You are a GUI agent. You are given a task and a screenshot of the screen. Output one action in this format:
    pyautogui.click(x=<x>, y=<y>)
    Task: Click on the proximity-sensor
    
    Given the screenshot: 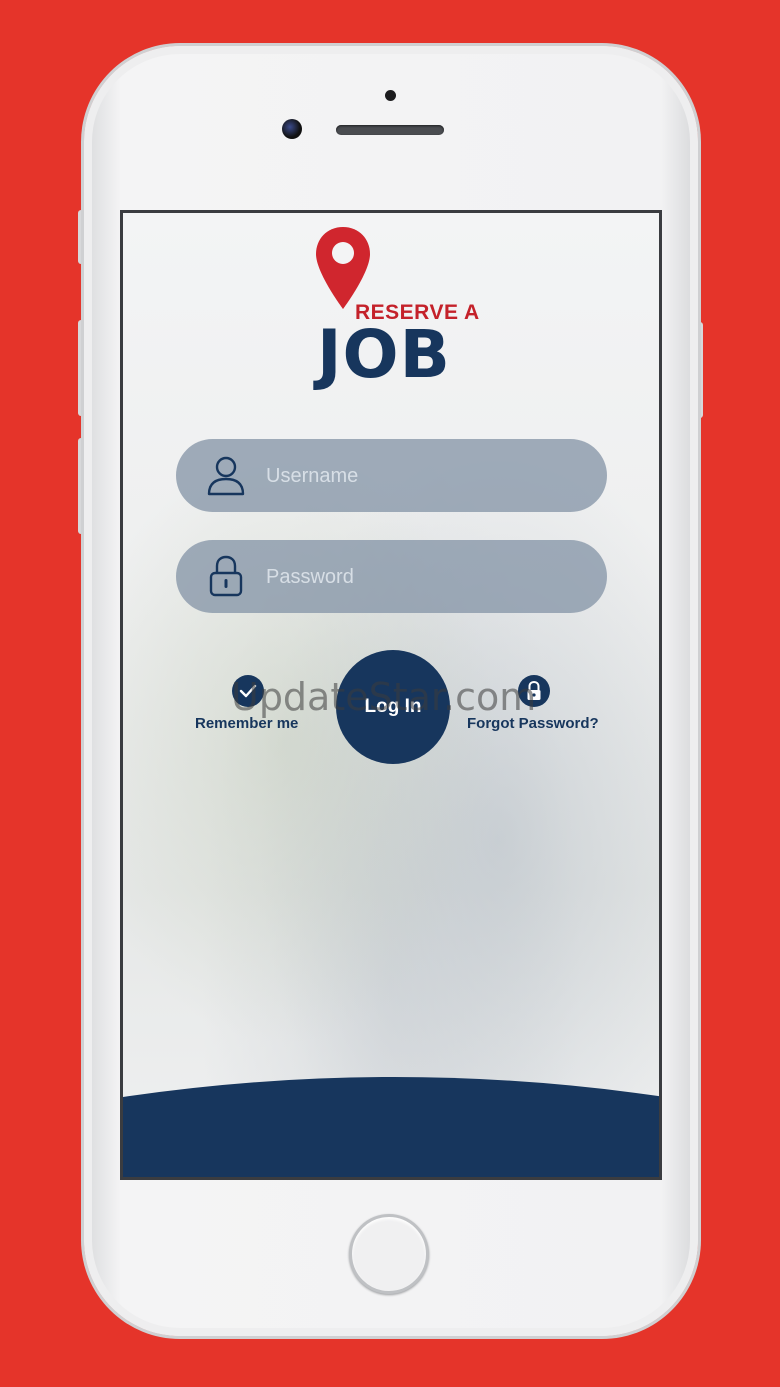 What is the action you would take?
    pyautogui.click(x=390, y=95)
    